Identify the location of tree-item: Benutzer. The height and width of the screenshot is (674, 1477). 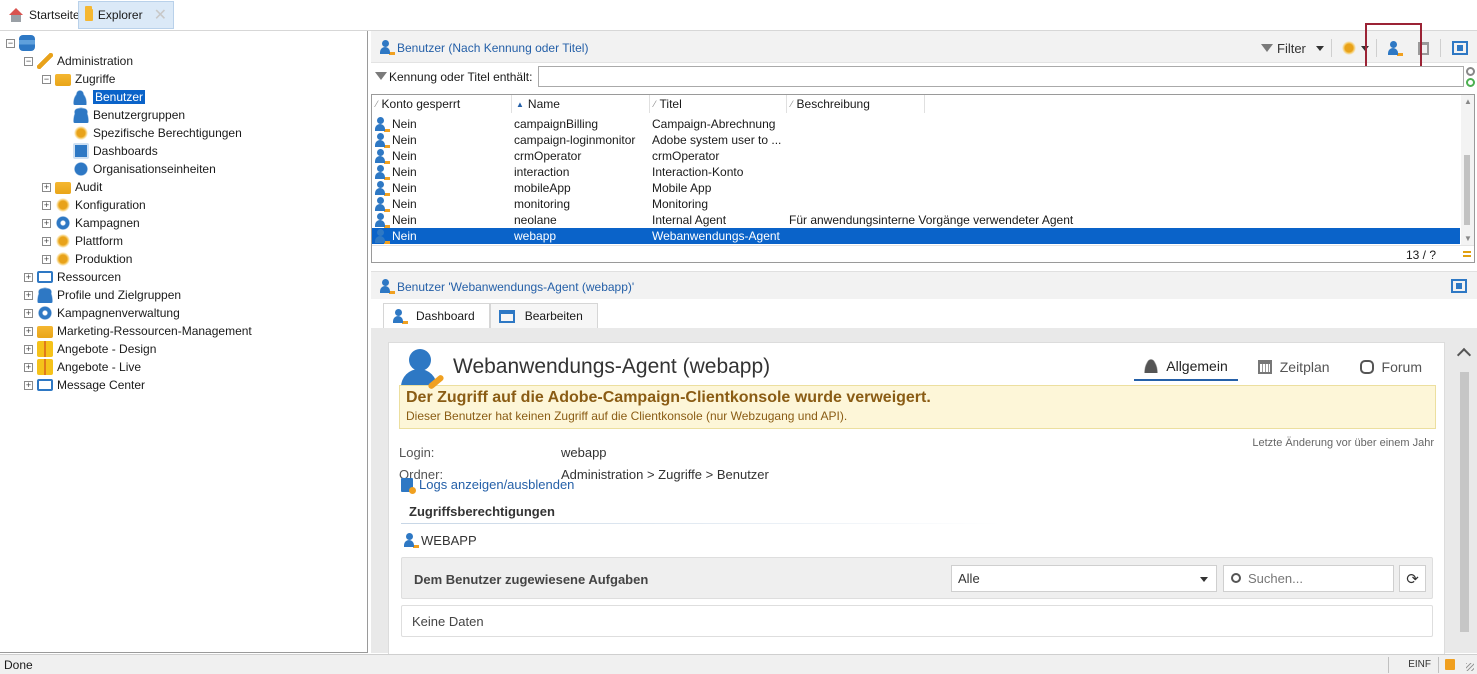
(103, 97).